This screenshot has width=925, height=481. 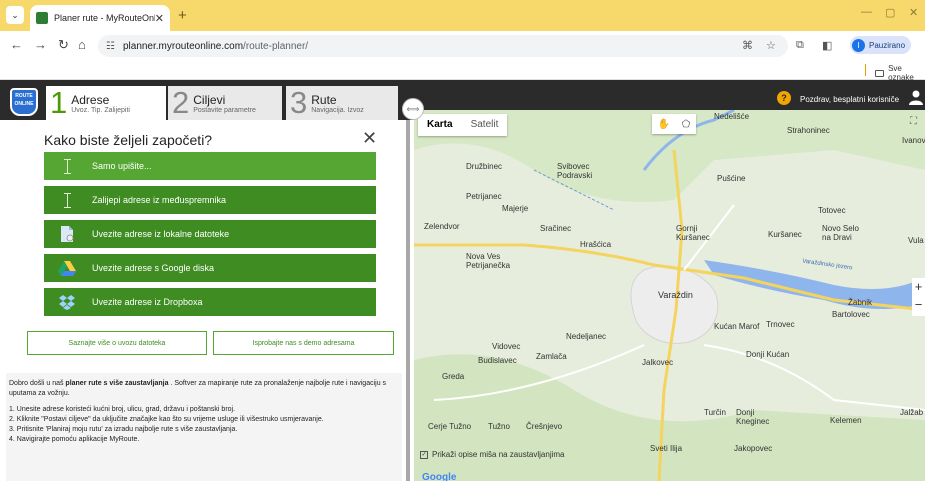 I want to click on tab-strip: ⌄ Planer rute - MyRouteOnline ✕ + — ▢ ✕, so click(x=462, y=15).